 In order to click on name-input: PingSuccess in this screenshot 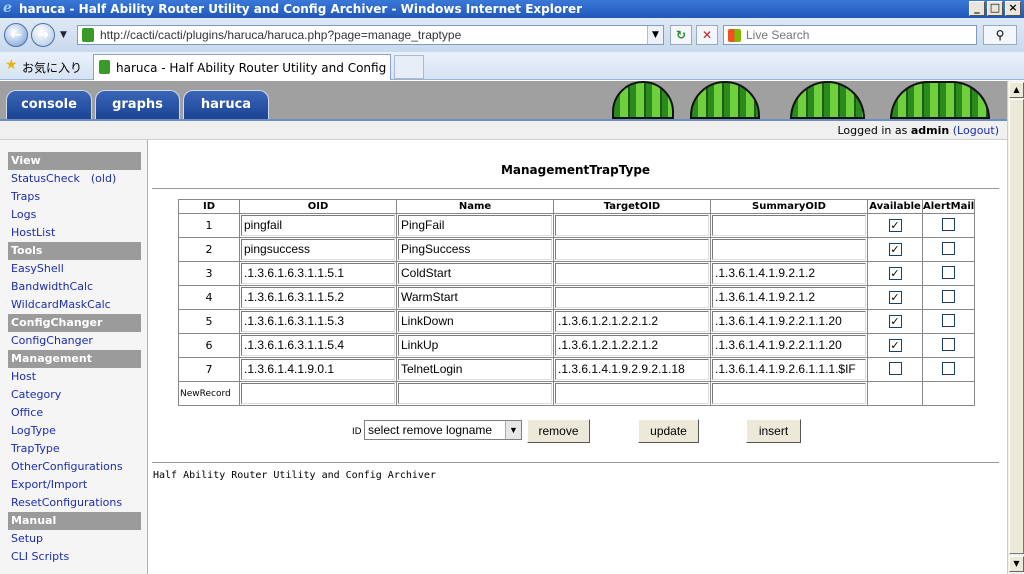, I will do `click(475, 249)`.